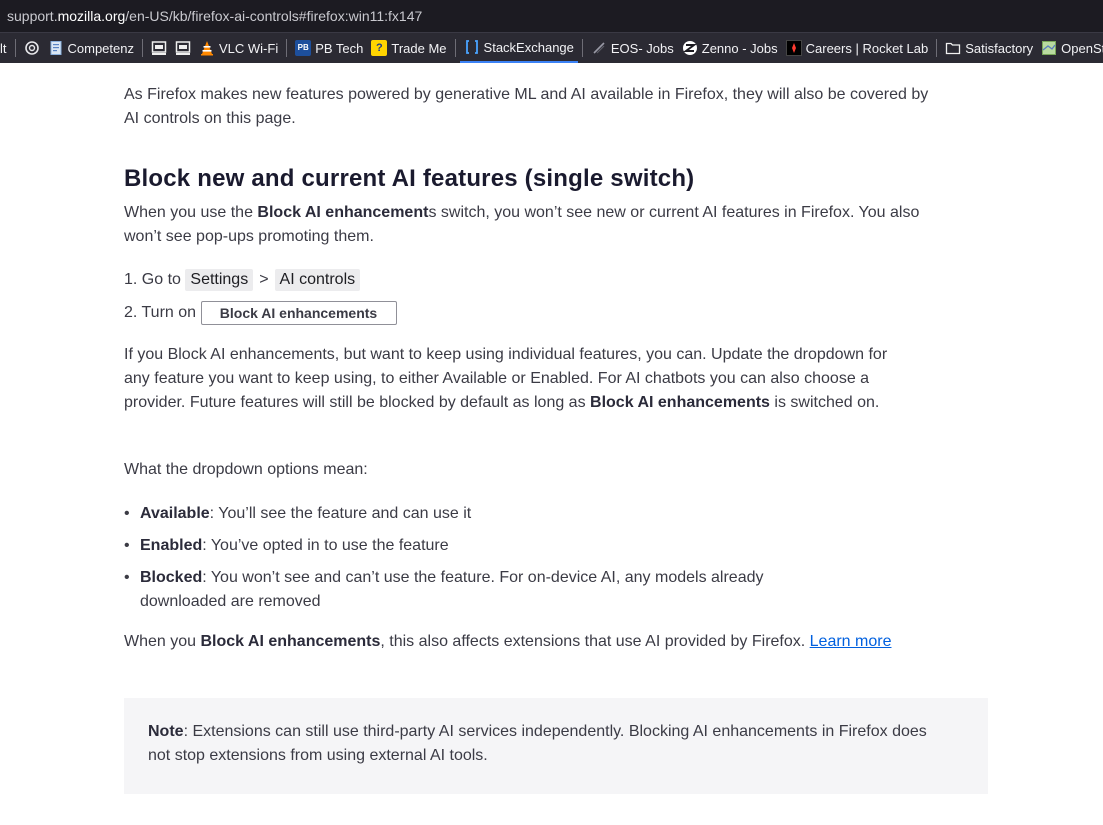 The image size is (1103, 825). I want to click on bookmark-label: lt, so click(3, 48).